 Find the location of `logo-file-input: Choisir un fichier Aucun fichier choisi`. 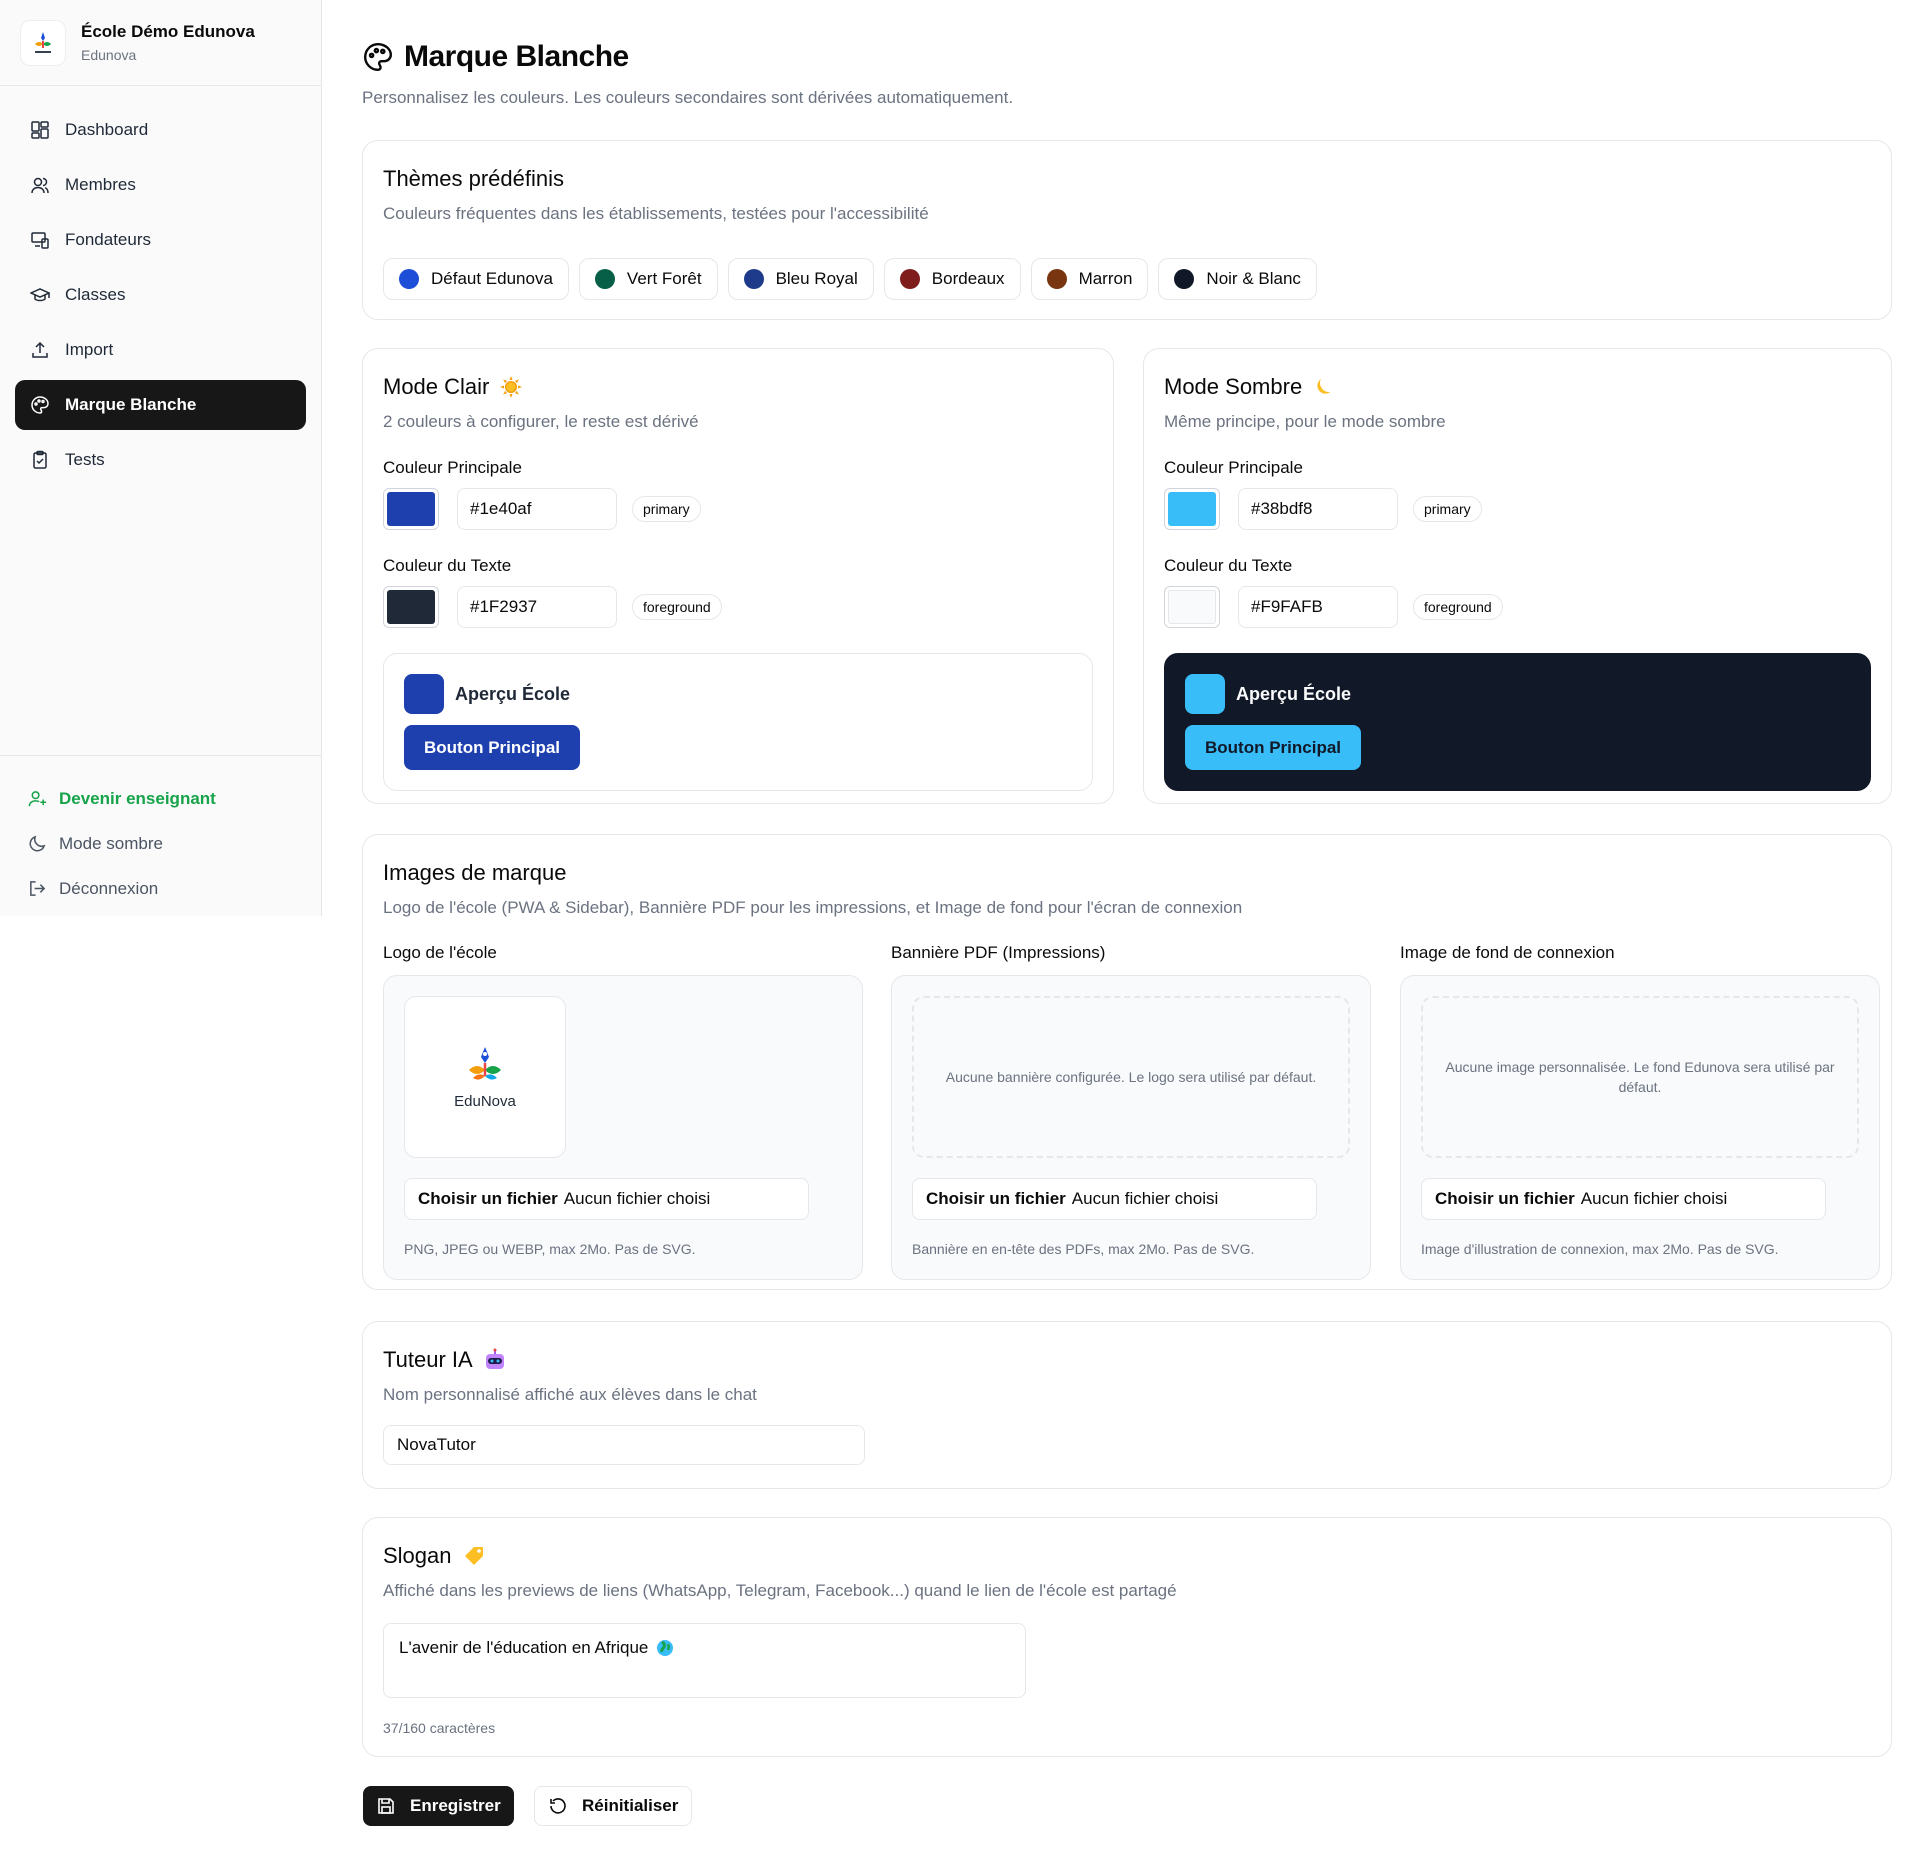

logo-file-input: Choisir un fichier Aucun fichier choisi is located at coordinates (606, 1199).